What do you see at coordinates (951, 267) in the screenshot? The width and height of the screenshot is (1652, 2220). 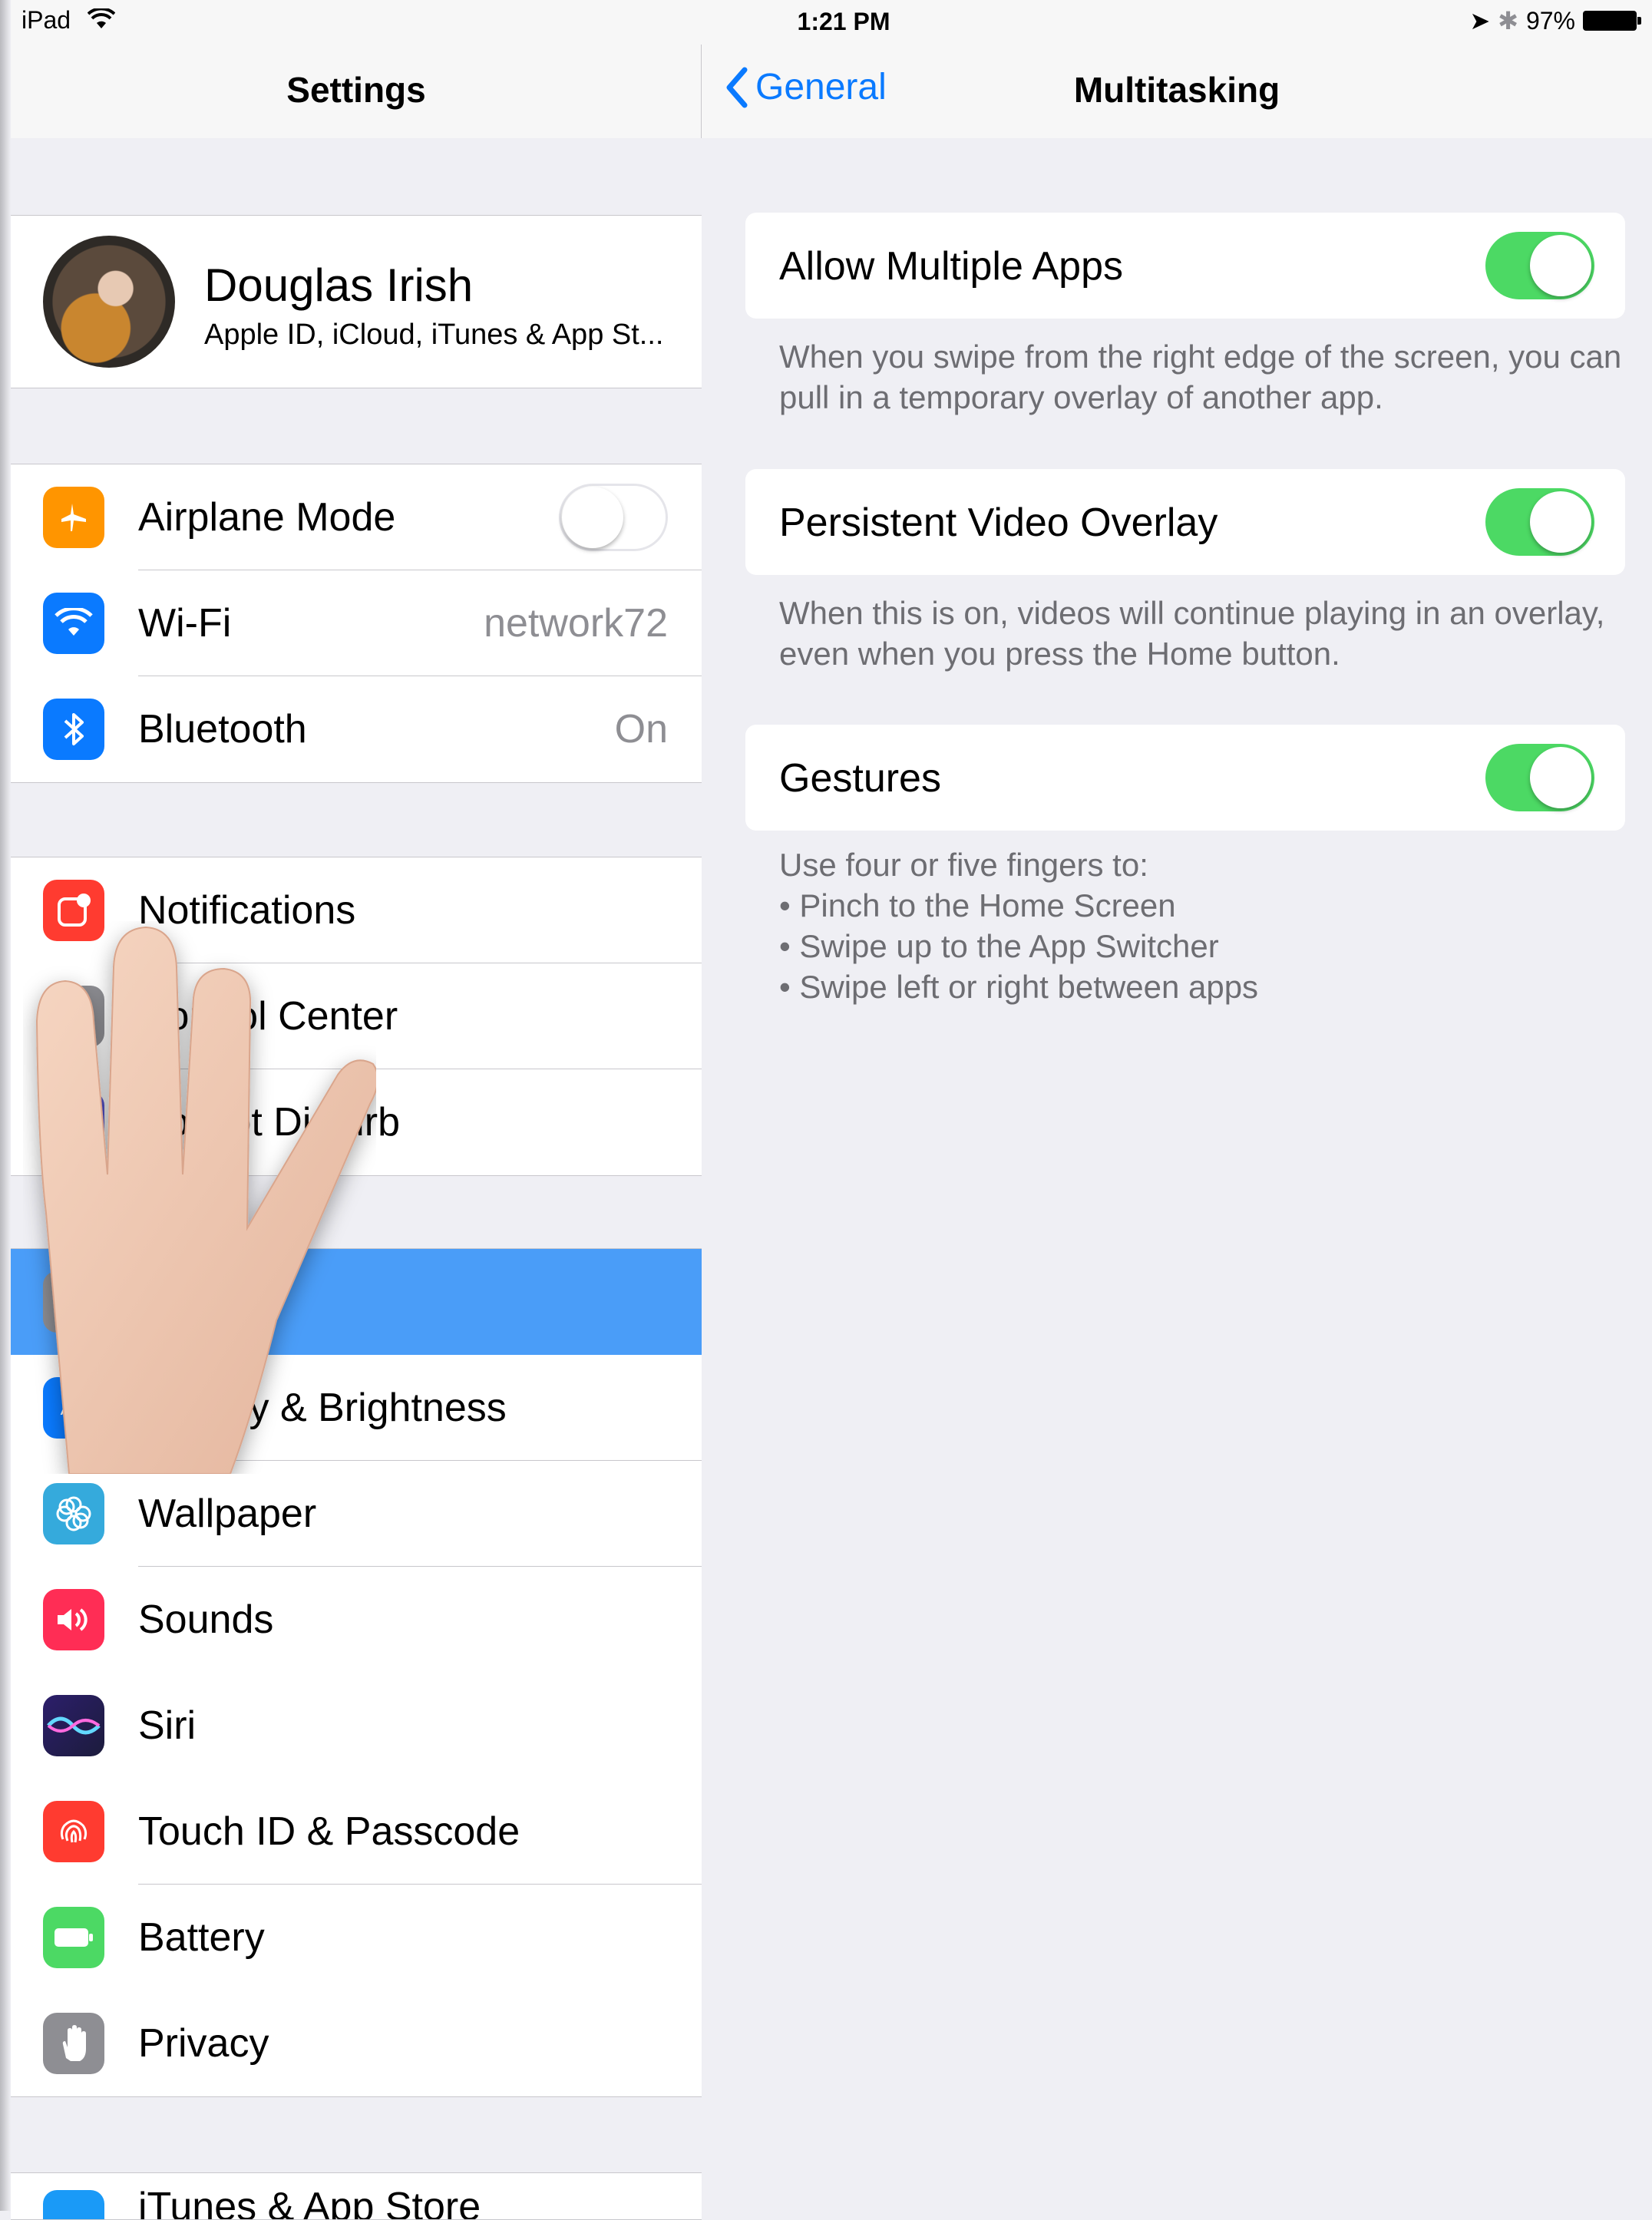 I see `row-label: Allow Multiple Apps` at bounding box center [951, 267].